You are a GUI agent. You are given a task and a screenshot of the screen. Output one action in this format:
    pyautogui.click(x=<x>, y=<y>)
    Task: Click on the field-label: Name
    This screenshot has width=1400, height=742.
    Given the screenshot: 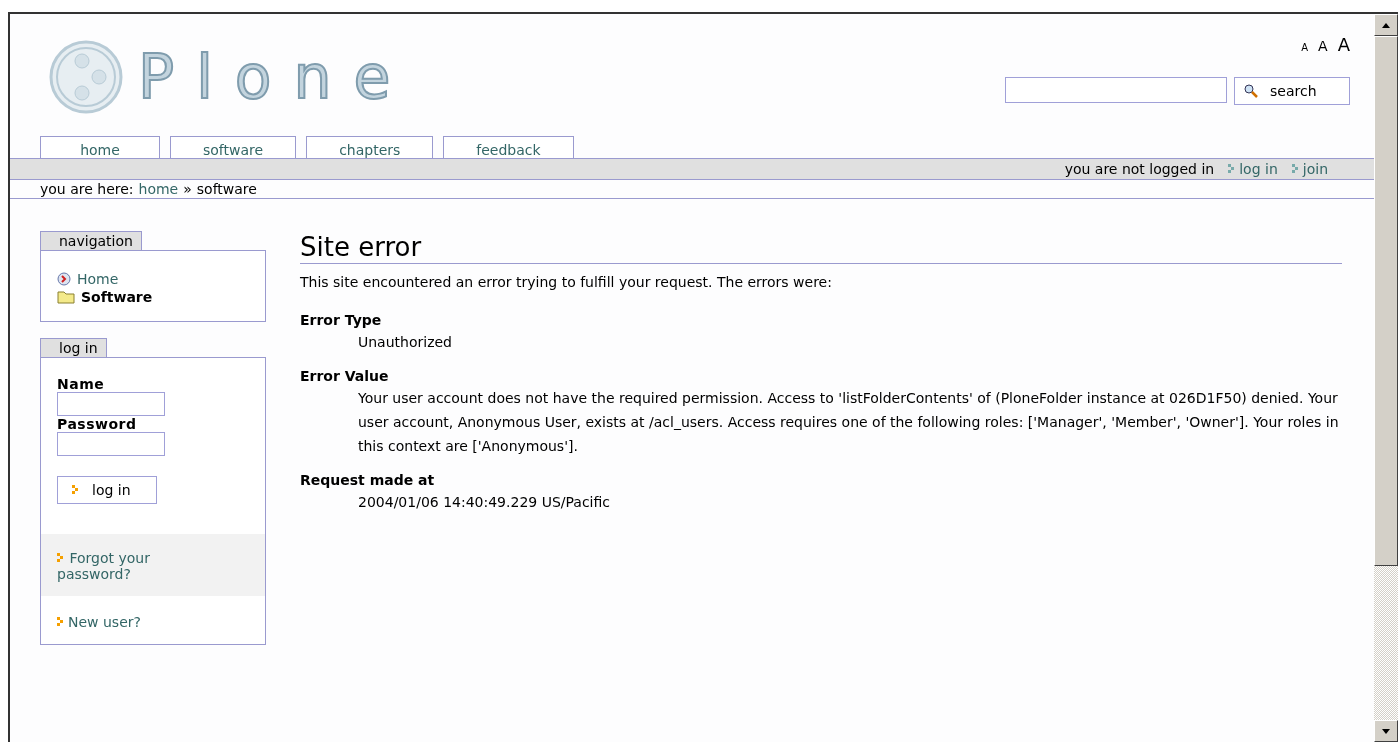 What is the action you would take?
    pyautogui.click(x=81, y=384)
    